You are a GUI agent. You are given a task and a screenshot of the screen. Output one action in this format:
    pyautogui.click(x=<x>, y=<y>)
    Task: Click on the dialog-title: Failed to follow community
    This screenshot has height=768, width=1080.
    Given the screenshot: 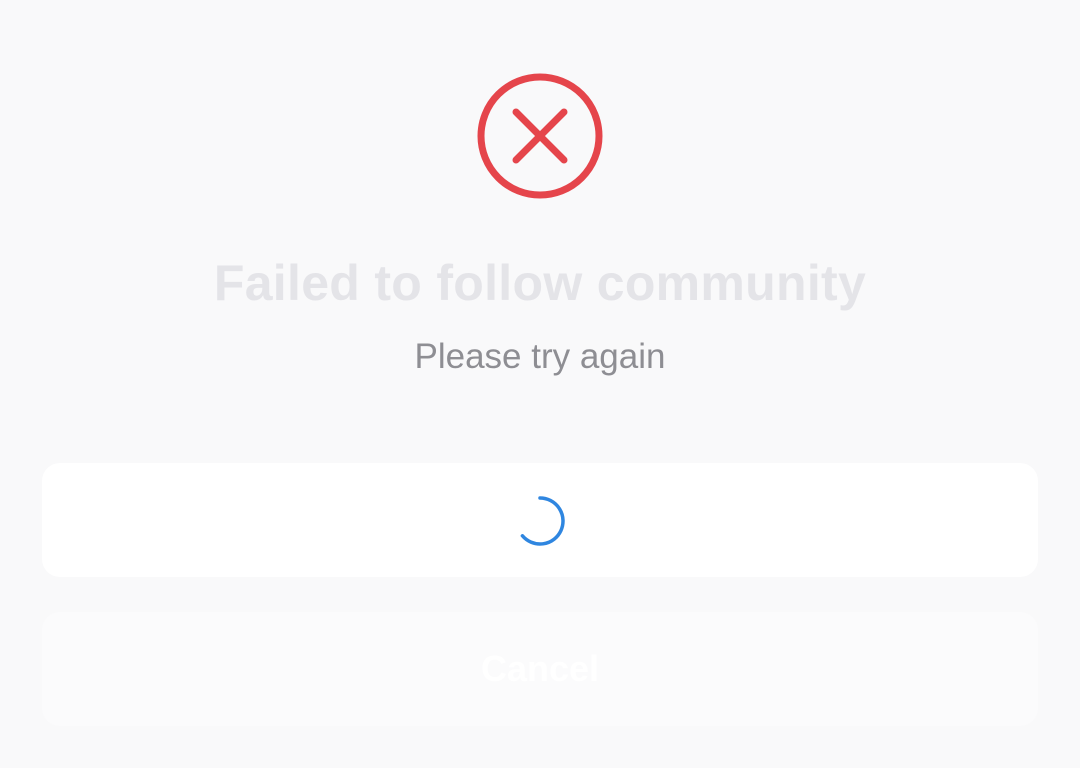 What is the action you would take?
    pyautogui.click(x=540, y=283)
    